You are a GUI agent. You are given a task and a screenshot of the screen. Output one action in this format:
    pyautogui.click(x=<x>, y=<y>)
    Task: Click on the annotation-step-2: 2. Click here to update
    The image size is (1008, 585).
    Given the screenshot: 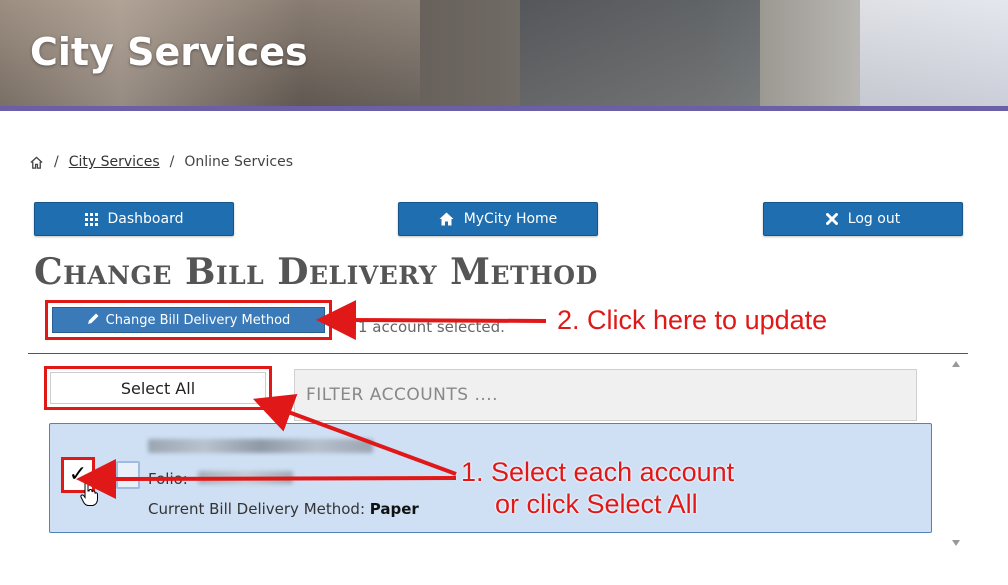 What is the action you would take?
    pyautogui.click(x=692, y=320)
    